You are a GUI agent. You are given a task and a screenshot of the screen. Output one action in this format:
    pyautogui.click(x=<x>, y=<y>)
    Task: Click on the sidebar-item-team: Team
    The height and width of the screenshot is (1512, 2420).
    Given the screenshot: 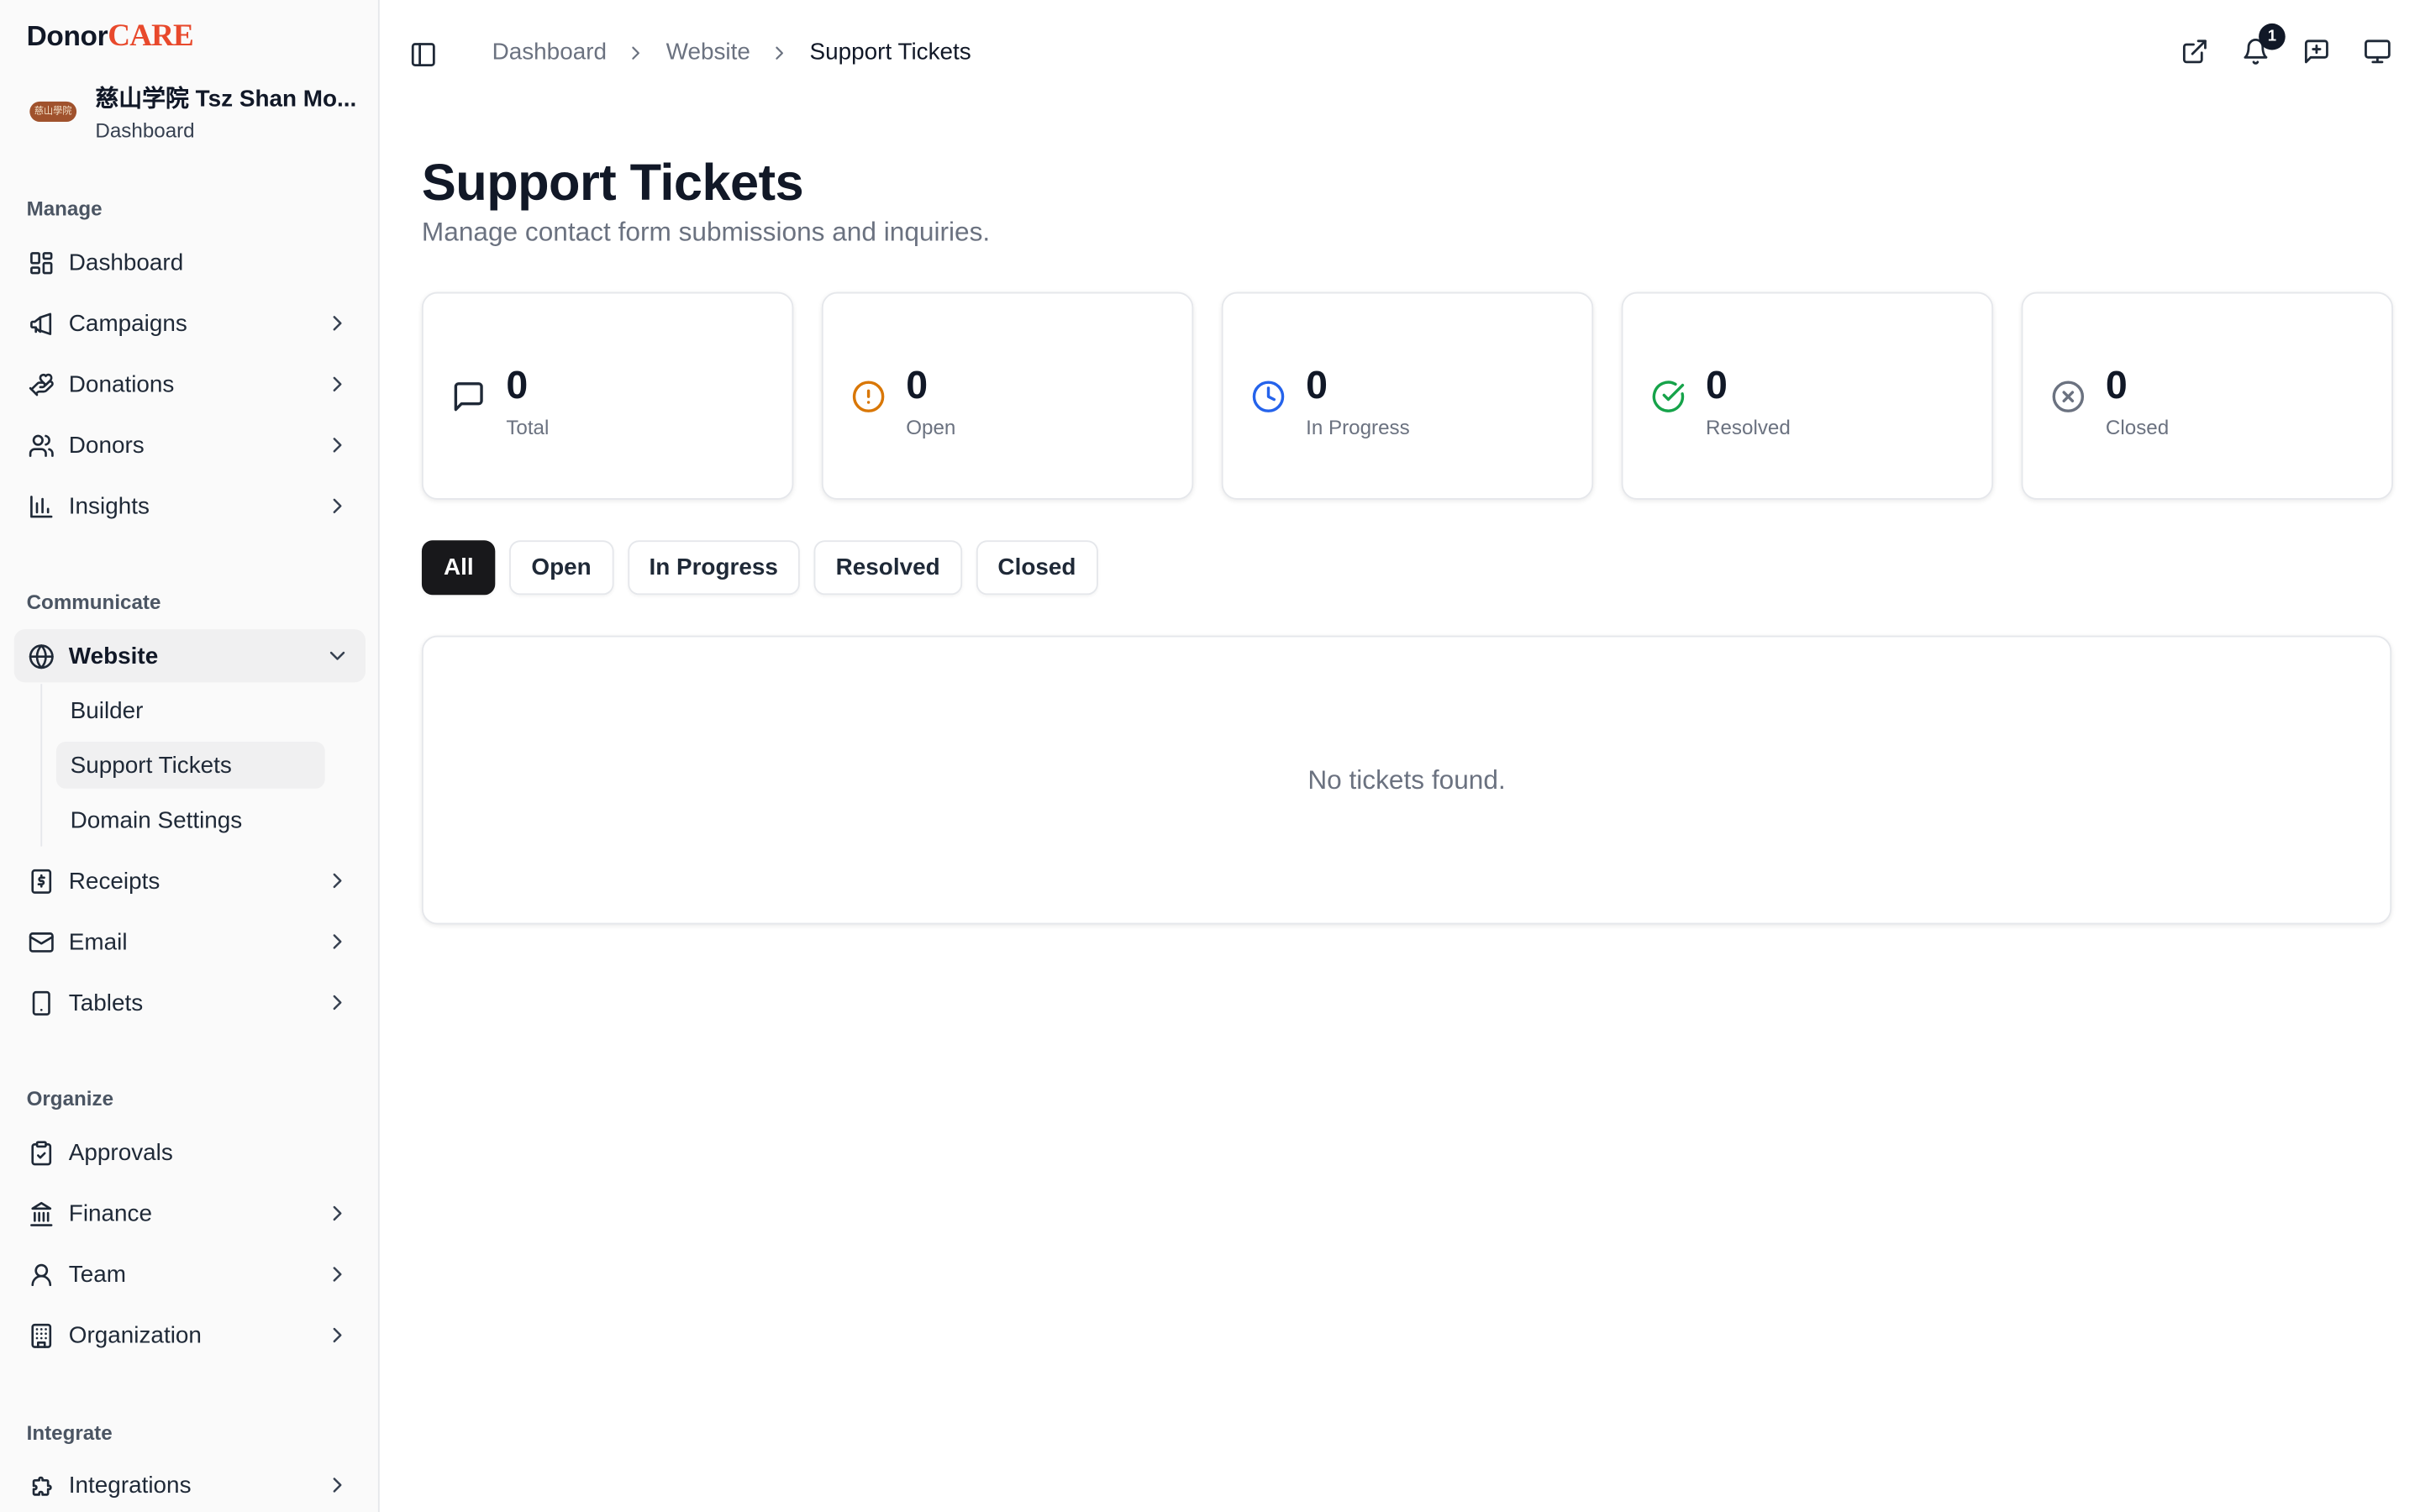 What is the action you would take?
    pyautogui.click(x=190, y=1273)
    